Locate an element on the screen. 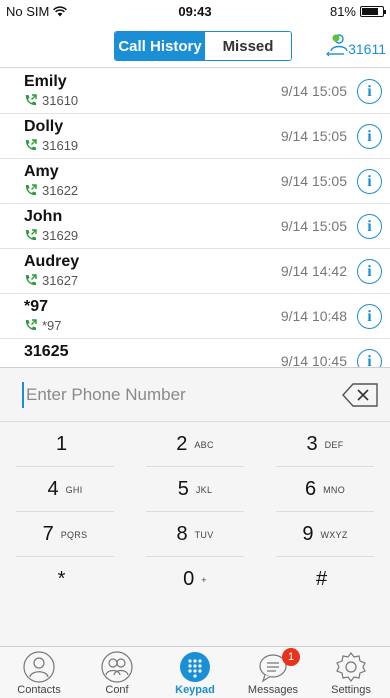  contact-name: *97 is located at coordinates (36, 306).